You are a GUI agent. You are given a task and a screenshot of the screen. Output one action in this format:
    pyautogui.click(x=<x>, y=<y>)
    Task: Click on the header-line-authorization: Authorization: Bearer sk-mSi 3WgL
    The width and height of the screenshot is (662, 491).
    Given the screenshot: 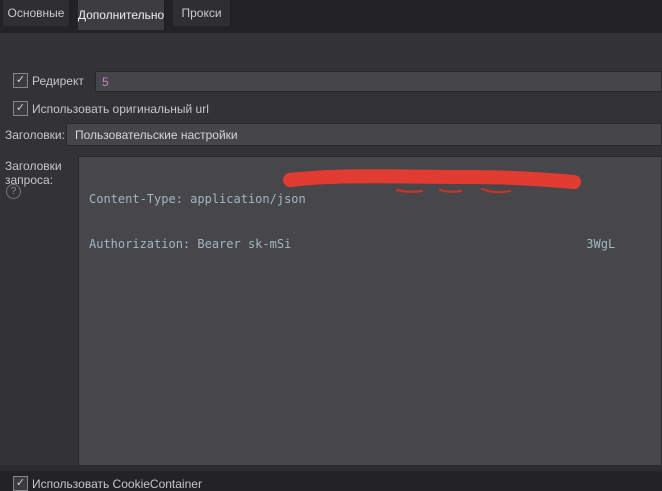 What is the action you would take?
    pyautogui.click(x=375, y=244)
    